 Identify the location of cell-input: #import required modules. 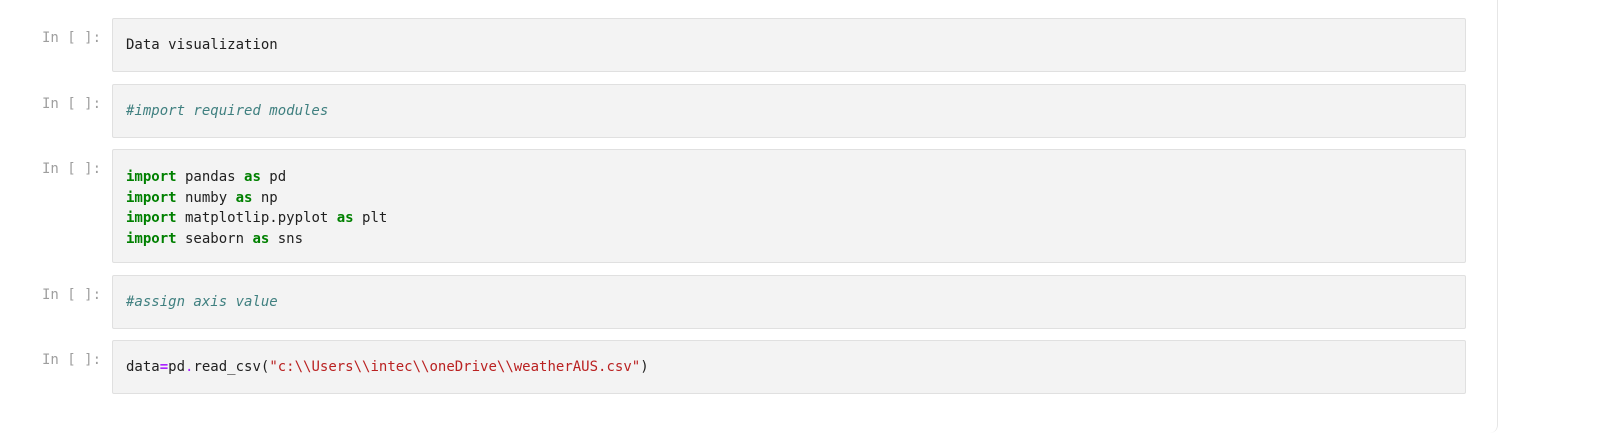
(789, 111).